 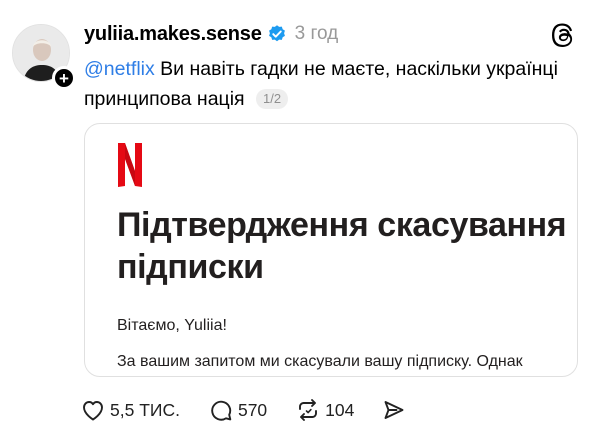 I want to click on mention-link: @netflix, so click(x=119, y=69).